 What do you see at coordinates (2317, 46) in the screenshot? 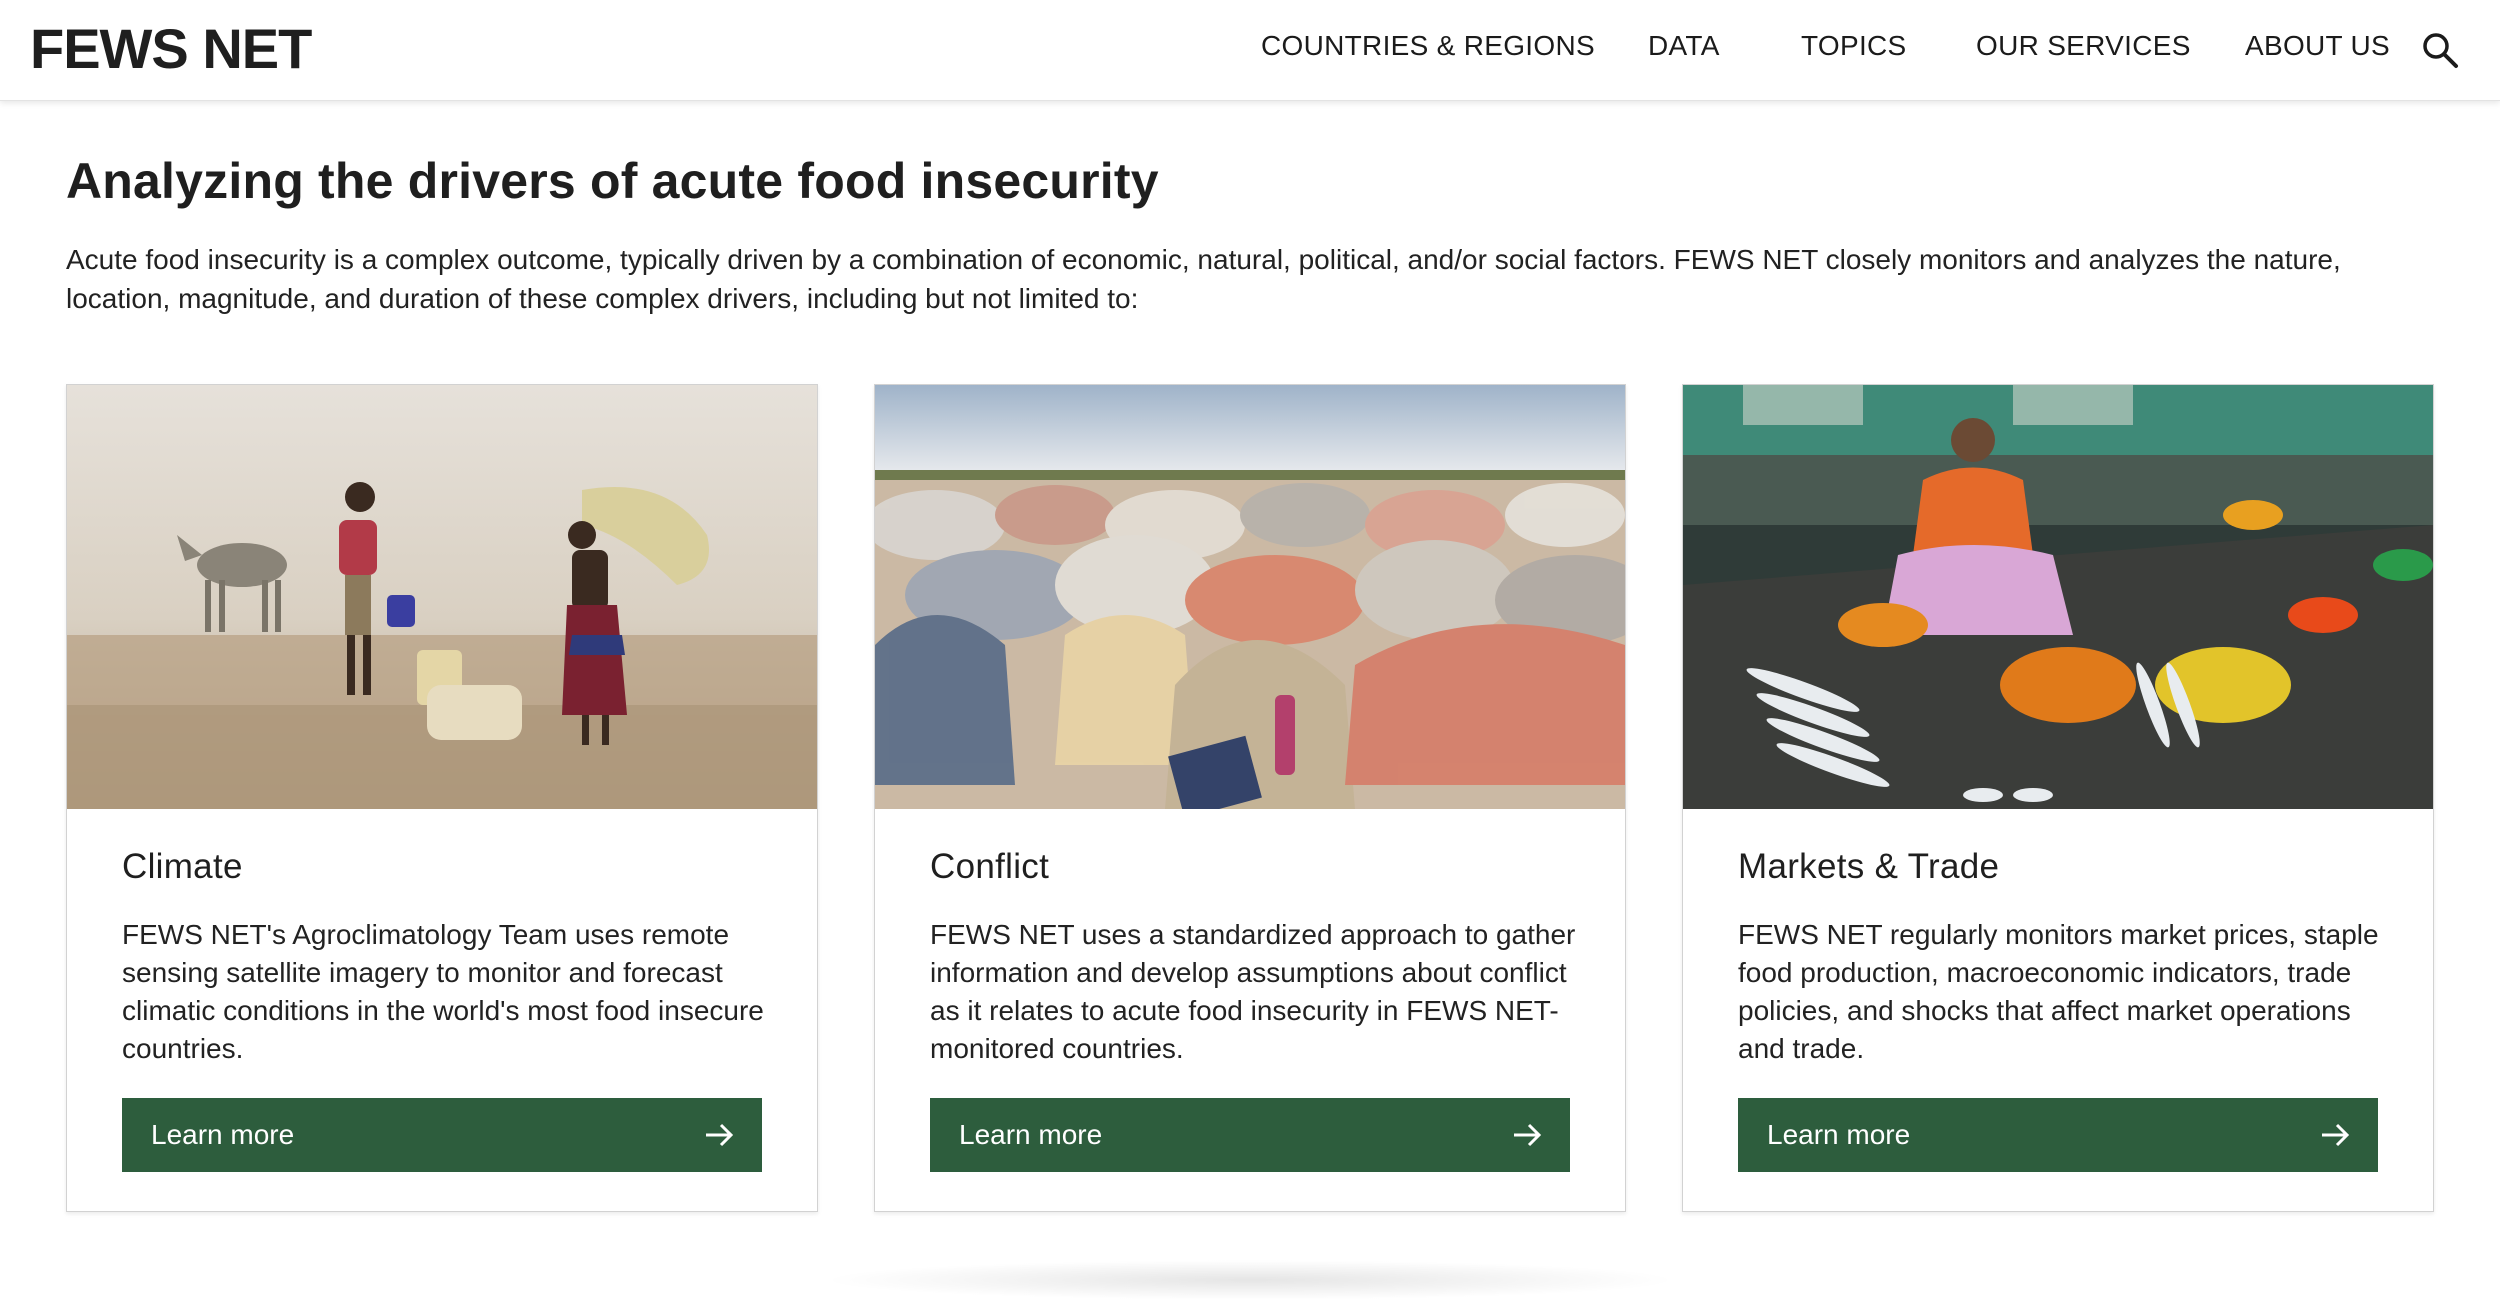
I see `nav-about-us: ABOUT US` at bounding box center [2317, 46].